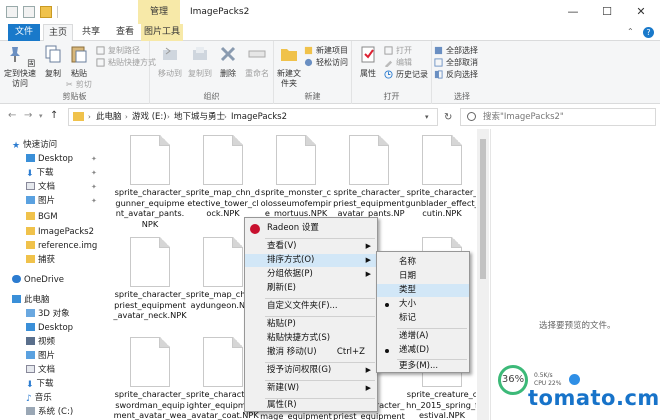 This screenshot has height=420, width=660. I want to click on nav-capture: 捕获, so click(40, 260).